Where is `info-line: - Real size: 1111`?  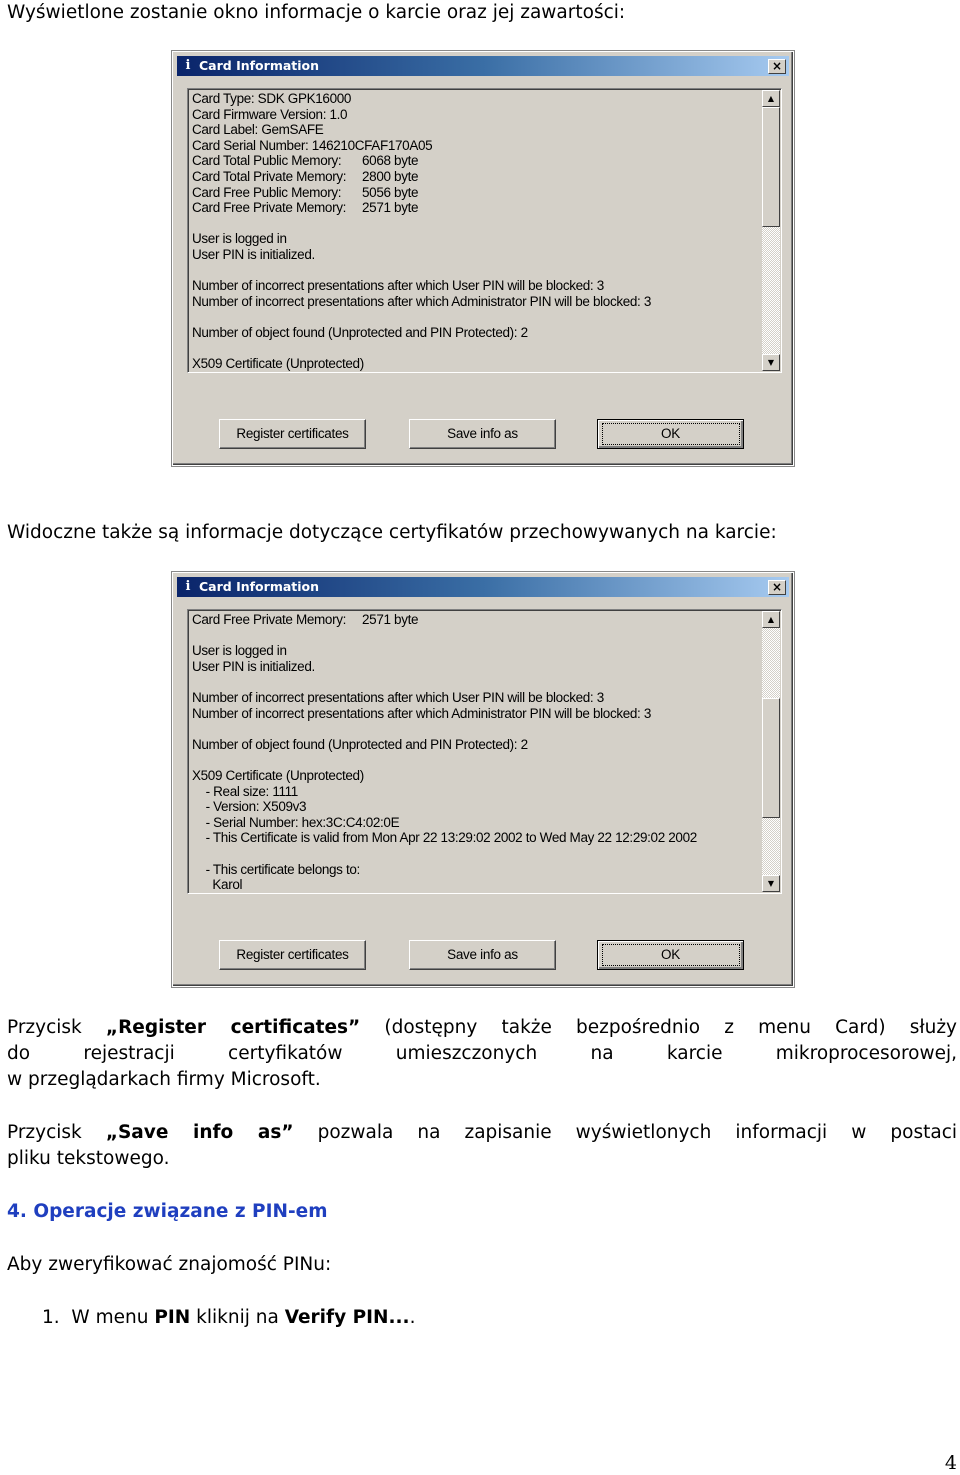 info-line: - Real size: 1111 is located at coordinates (245, 791).